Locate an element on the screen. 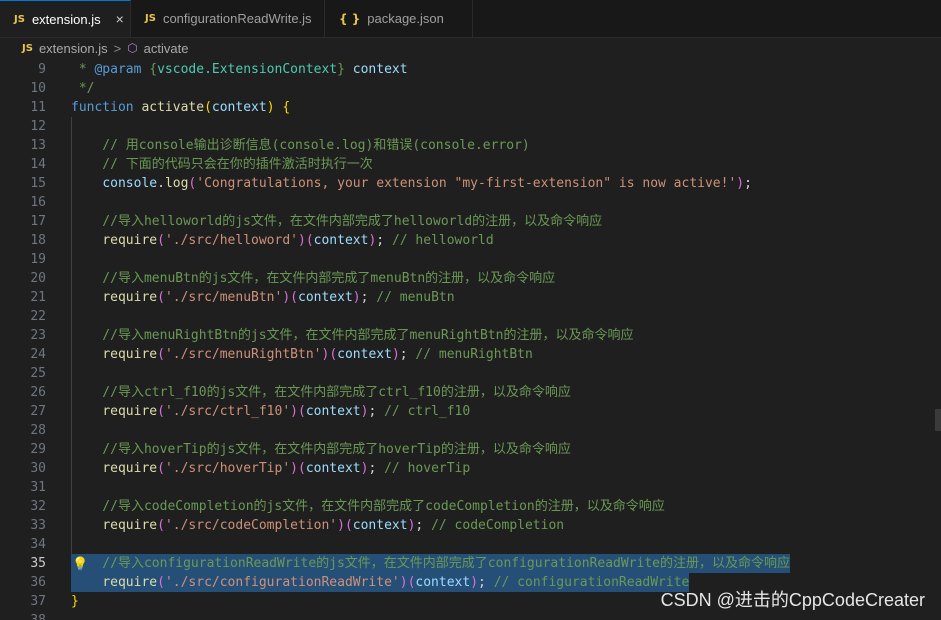 This screenshot has width=941, height=620. code-line: 11 function activate(context) { is located at coordinates (470, 107).